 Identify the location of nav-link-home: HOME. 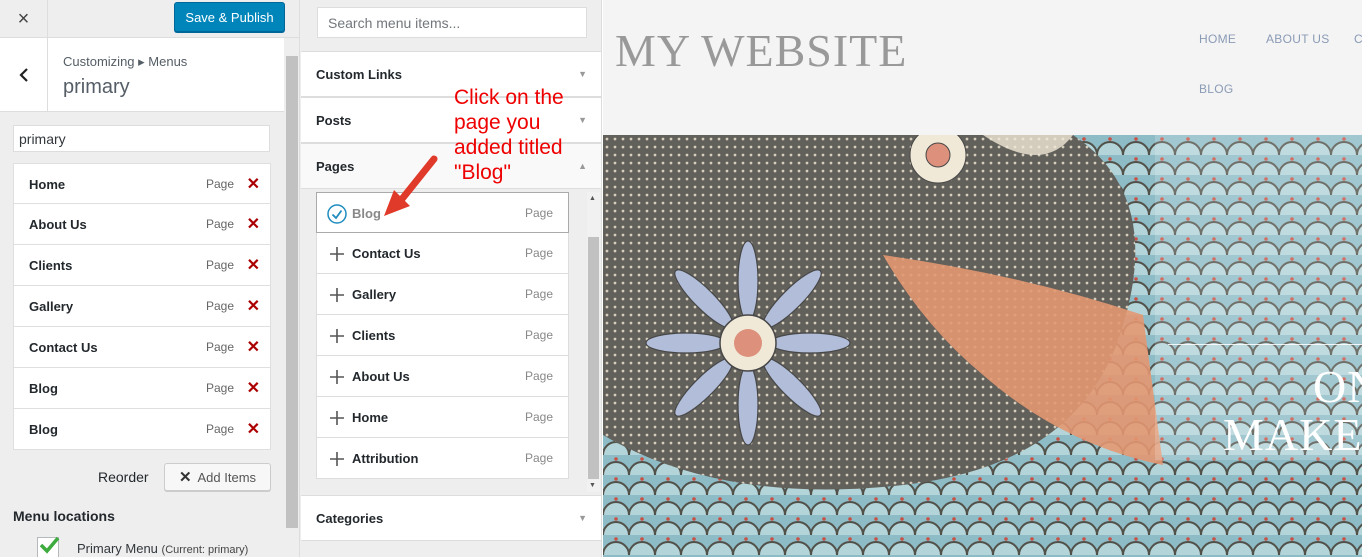
(1217, 39).